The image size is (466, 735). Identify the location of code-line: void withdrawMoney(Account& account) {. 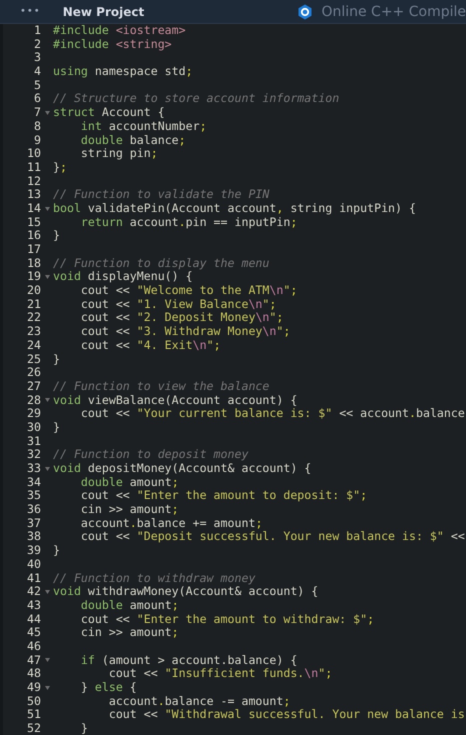
(185, 592).